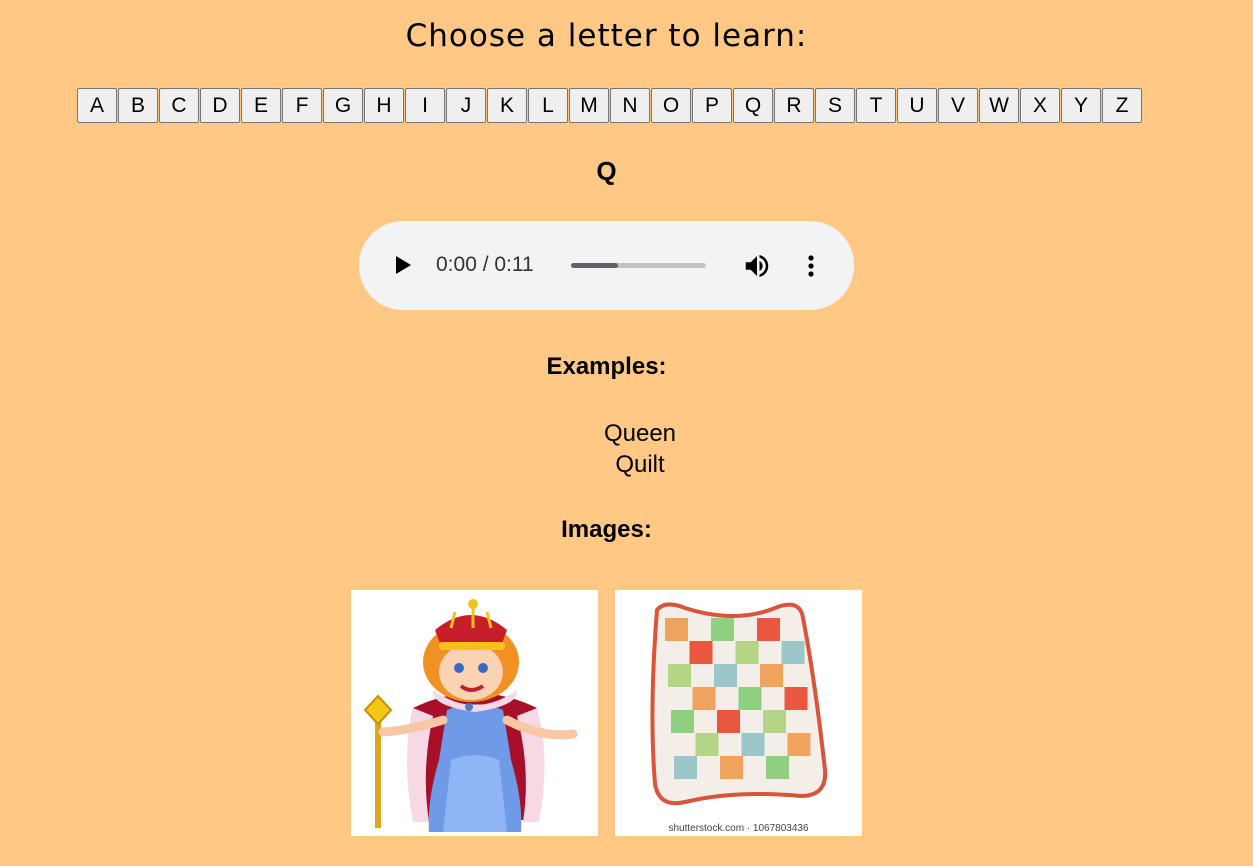 The height and width of the screenshot is (866, 1253). Describe the element at coordinates (606, 366) in the screenshot. I see `examples-heading: Examples:` at that location.